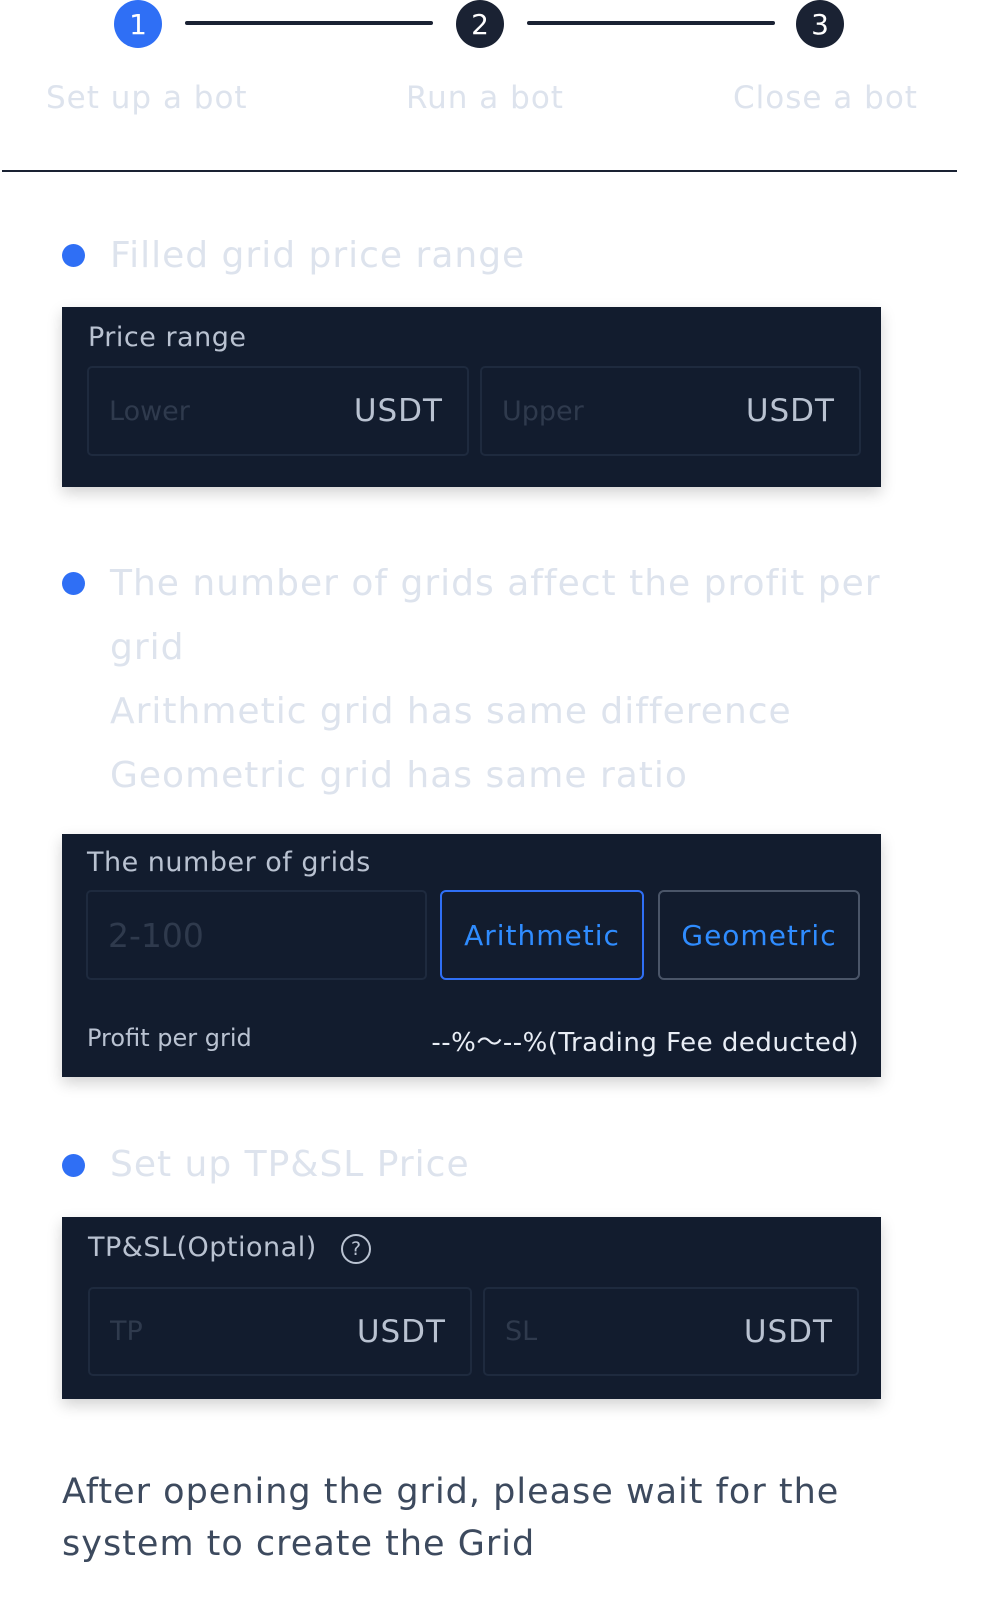  What do you see at coordinates (290, 1164) in the screenshot?
I see `tpsl-heading: Set up TP&SL Price` at bounding box center [290, 1164].